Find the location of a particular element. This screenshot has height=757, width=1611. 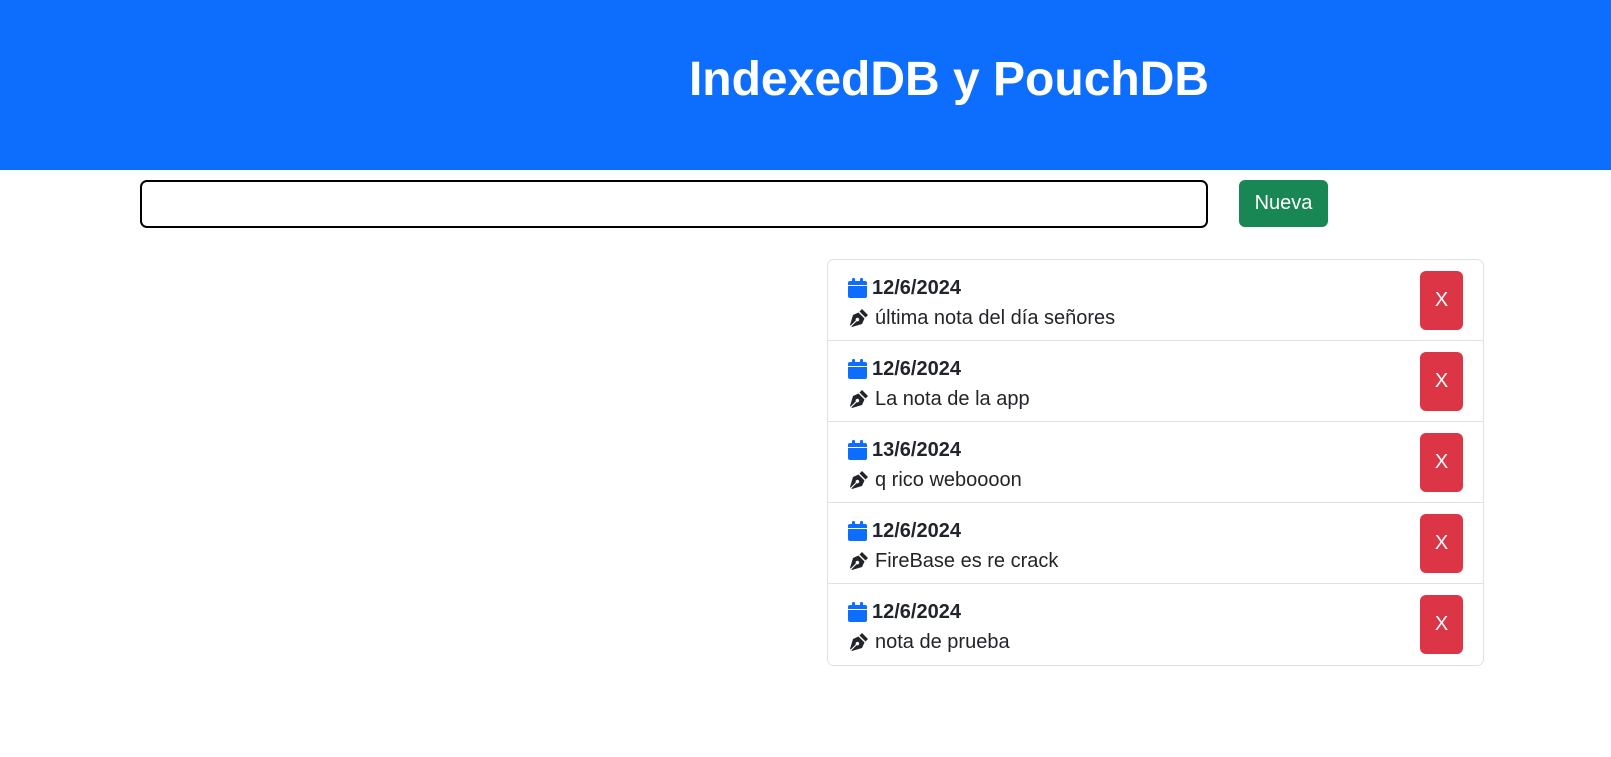

note-text: La nota de la app is located at coordinates (952, 398).